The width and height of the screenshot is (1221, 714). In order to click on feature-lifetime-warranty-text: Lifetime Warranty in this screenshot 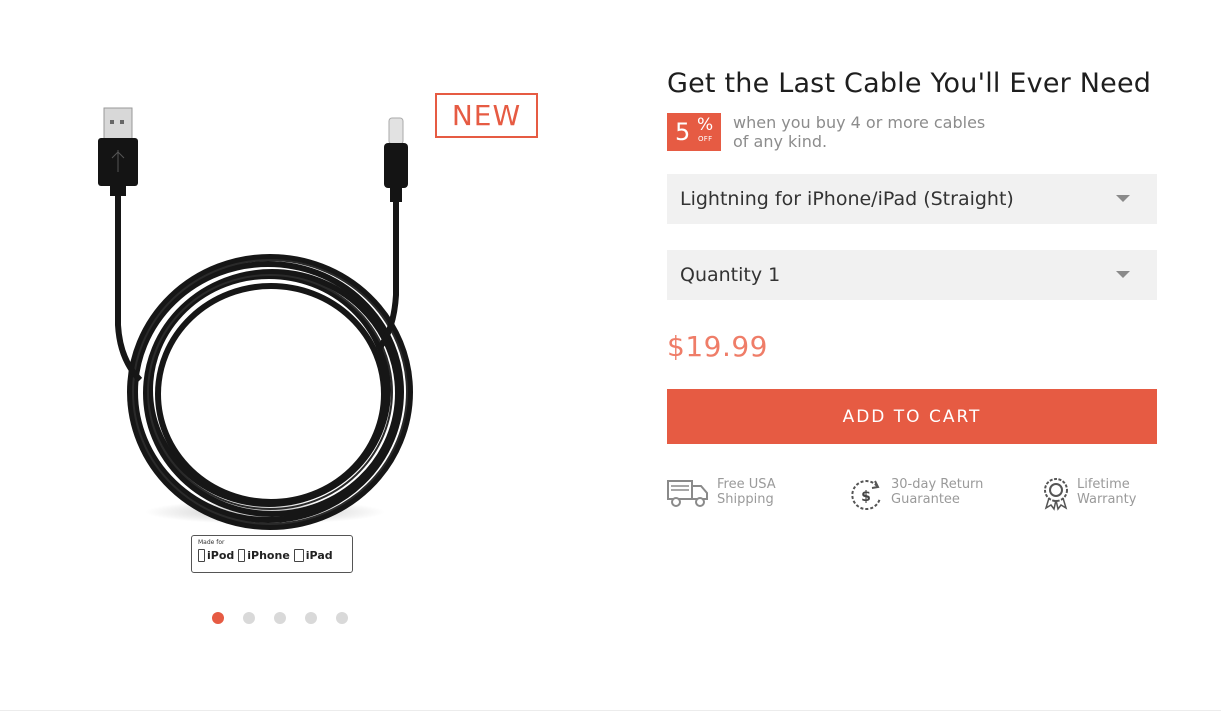, I will do `click(1106, 492)`.